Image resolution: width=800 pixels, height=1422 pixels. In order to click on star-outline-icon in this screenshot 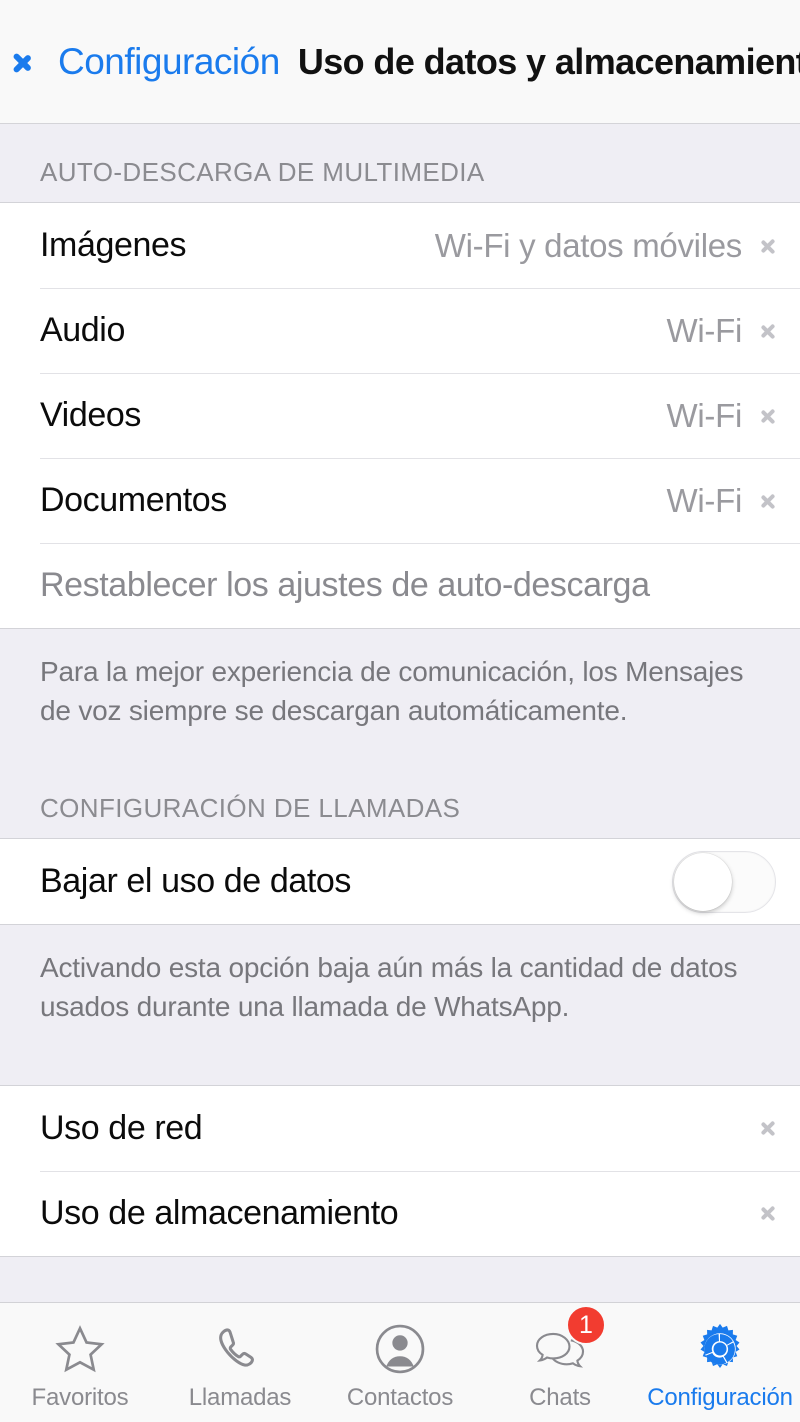, I will do `click(80, 1349)`.